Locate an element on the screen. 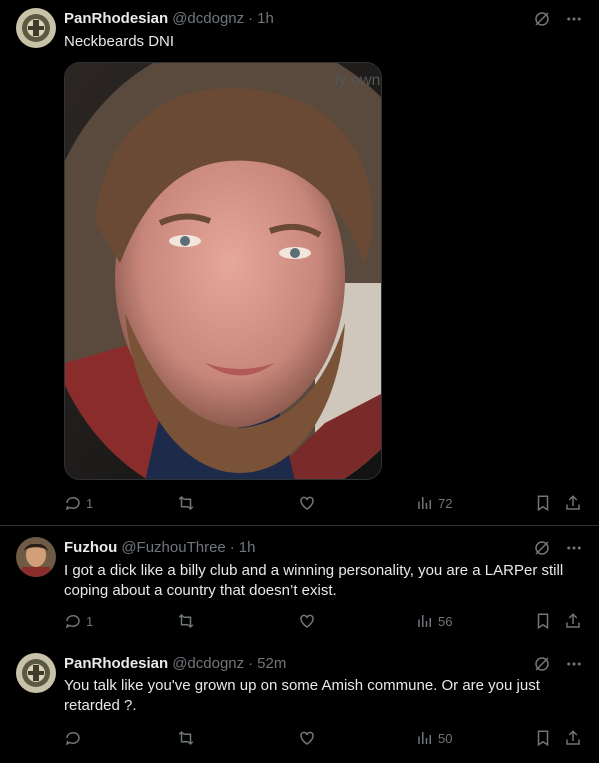 The height and width of the screenshot is (763, 599). author-name: Fuzhou is located at coordinates (90, 547).